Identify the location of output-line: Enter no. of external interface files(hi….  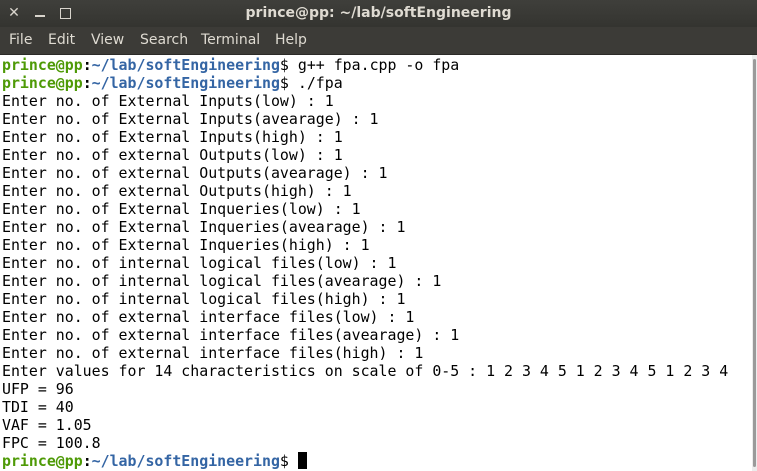
(213, 353).